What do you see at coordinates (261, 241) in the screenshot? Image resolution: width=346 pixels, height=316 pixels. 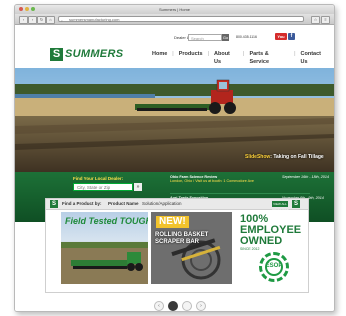 I see `employee-owned-line3: OWNED` at bounding box center [261, 241].